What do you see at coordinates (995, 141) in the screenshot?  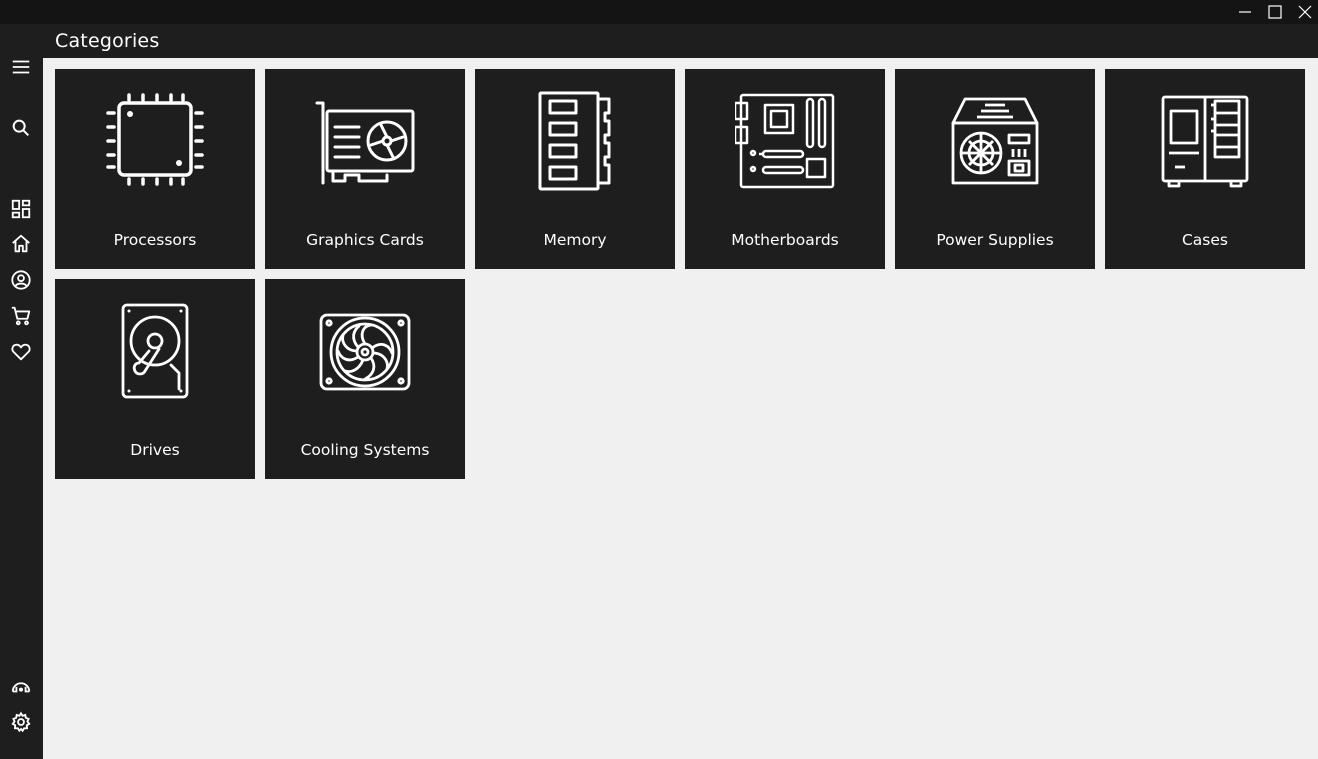 I see `power-supply-icon` at bounding box center [995, 141].